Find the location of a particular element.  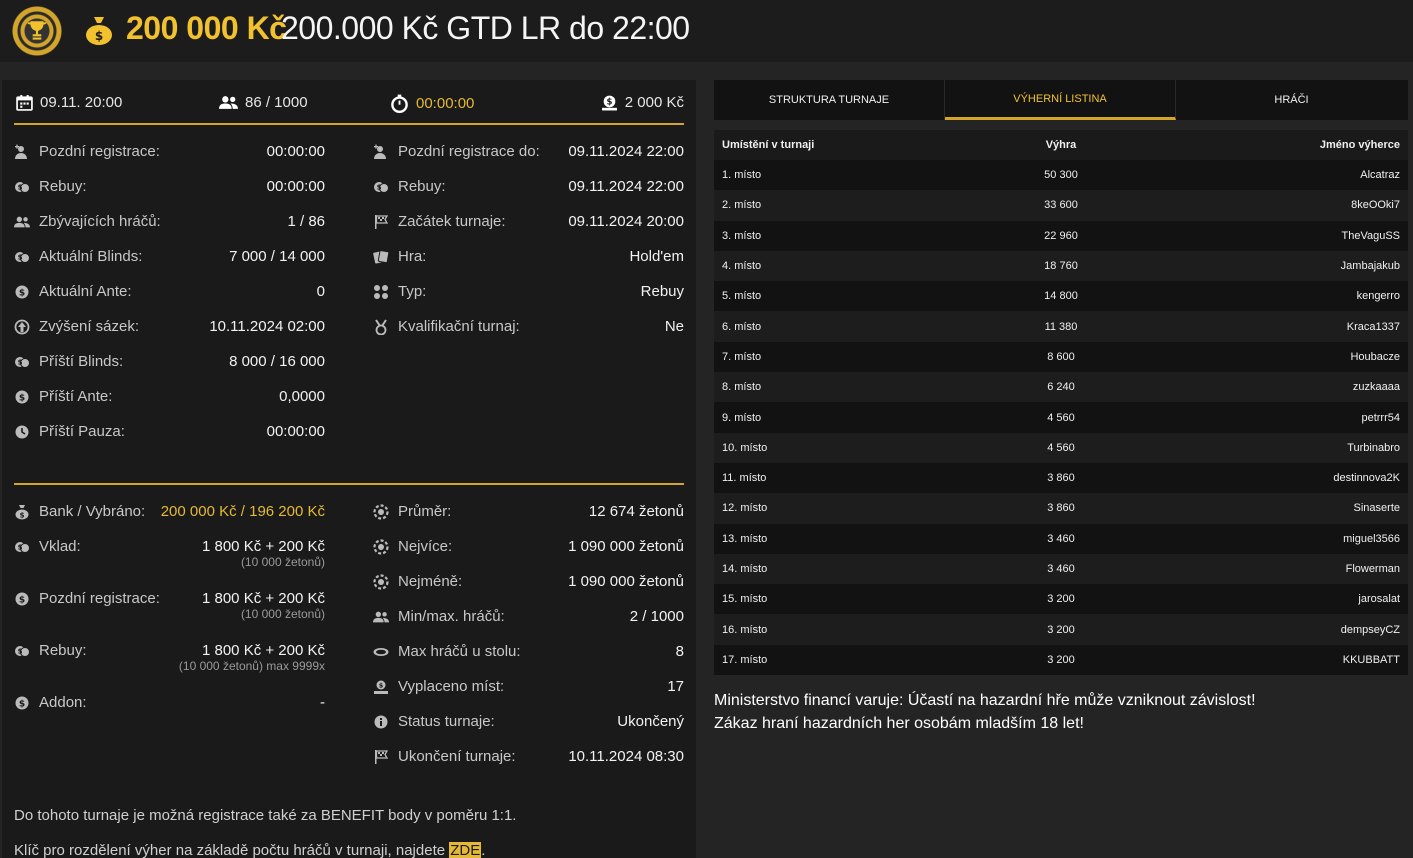

place-cell: 8. místo is located at coordinates (742, 387).